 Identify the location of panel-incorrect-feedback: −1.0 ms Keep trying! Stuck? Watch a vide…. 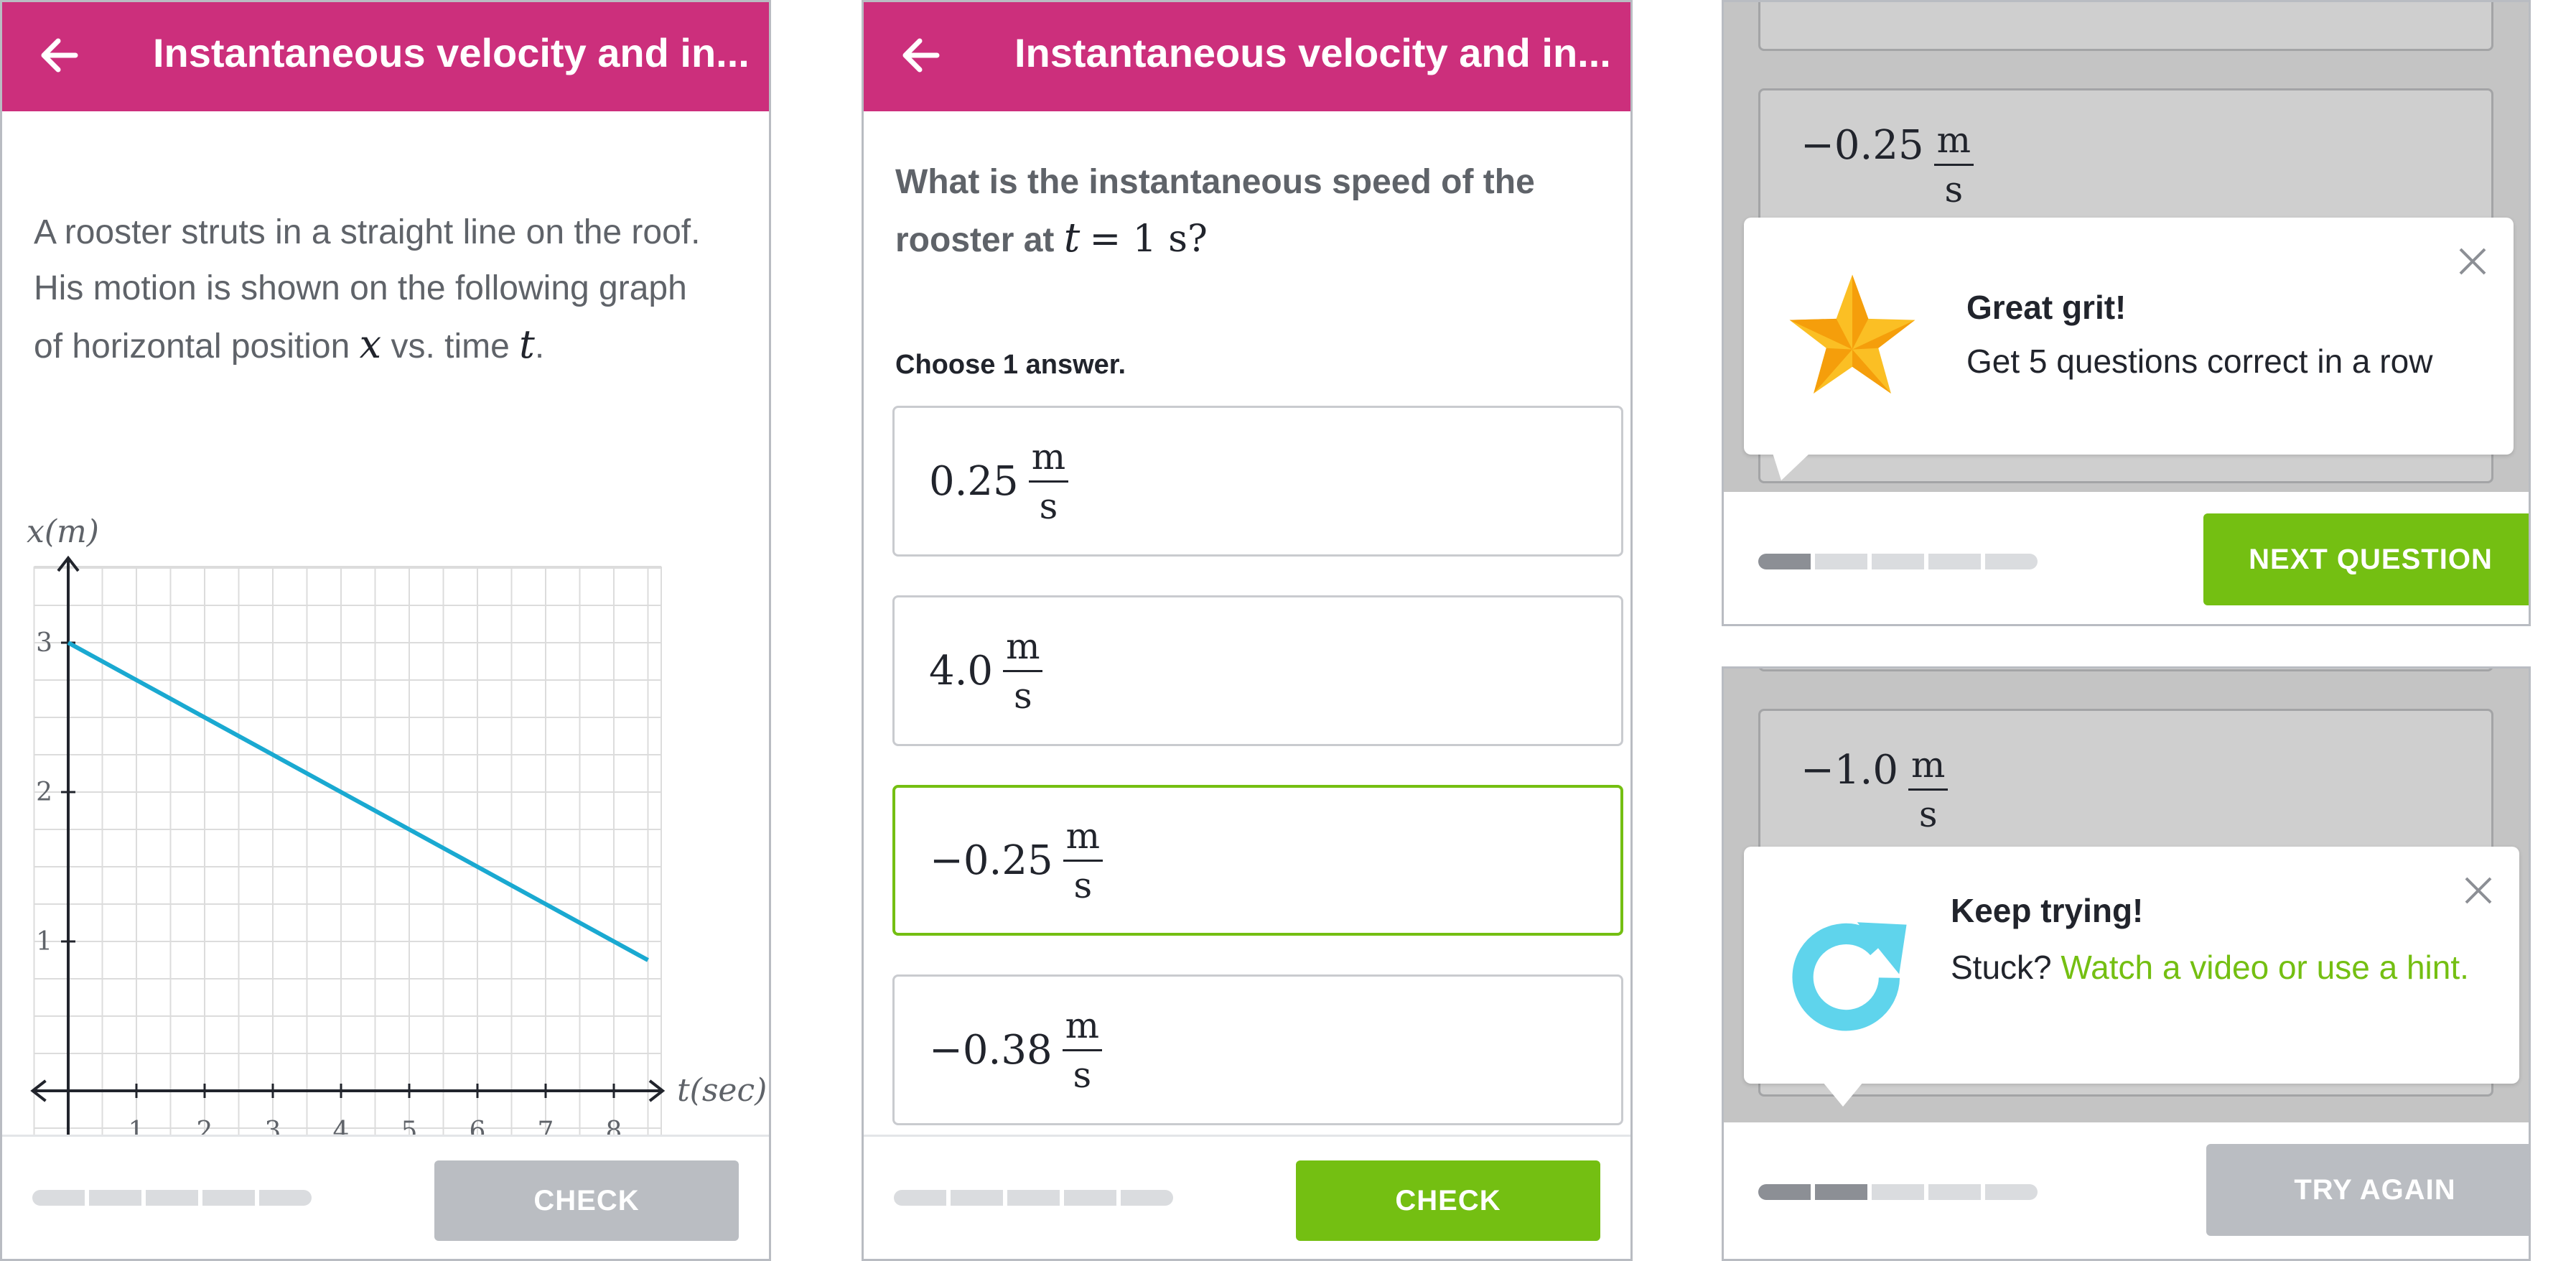
(2126, 964).